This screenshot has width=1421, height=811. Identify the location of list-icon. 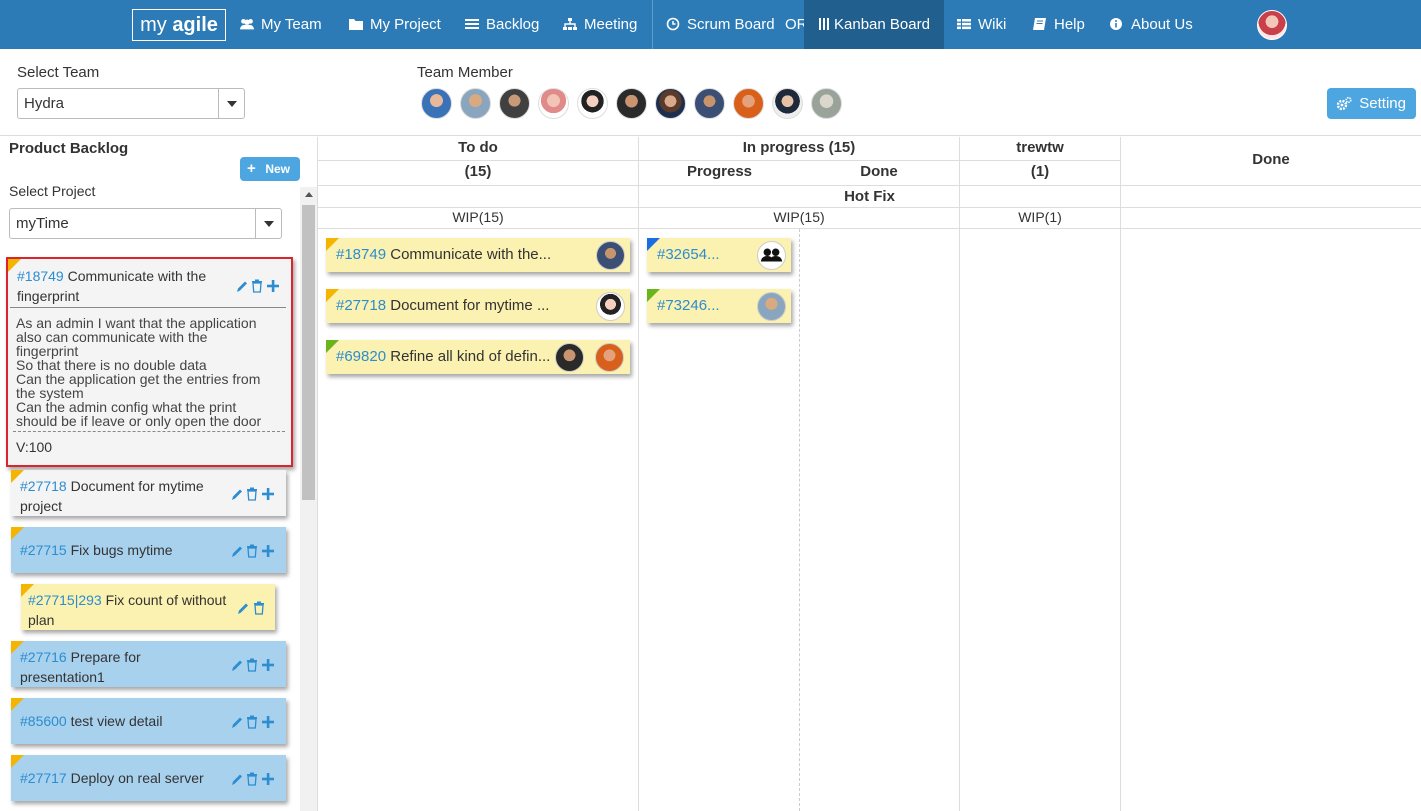
(472, 24).